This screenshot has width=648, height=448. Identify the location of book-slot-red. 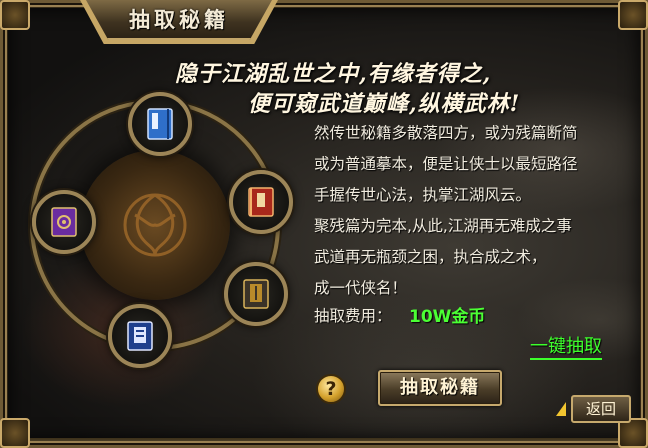
(261, 202).